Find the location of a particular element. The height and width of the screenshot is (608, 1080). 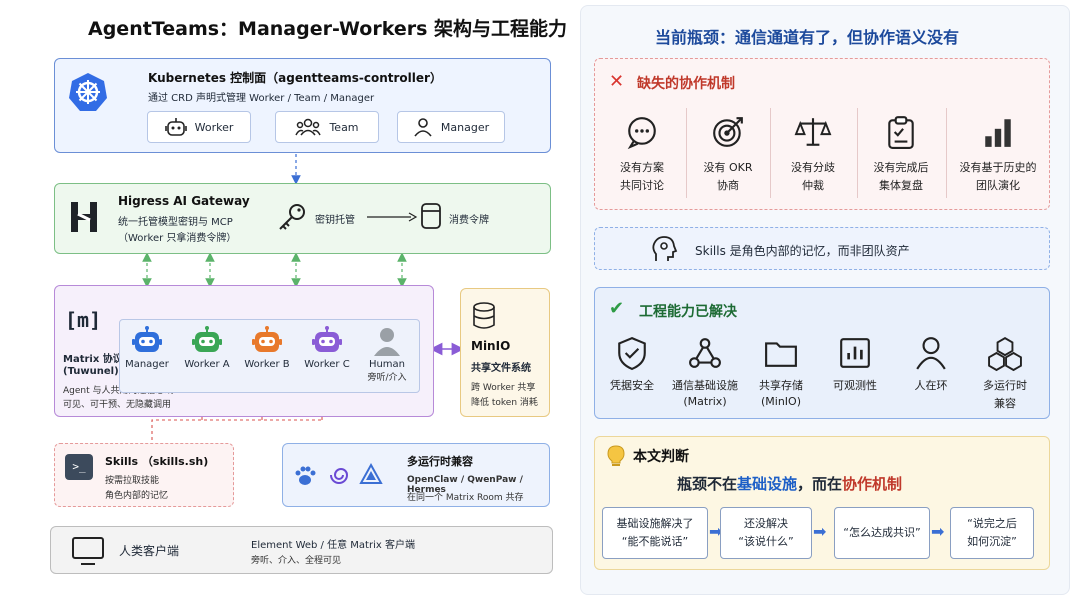

storage-icon is located at coordinates (484, 315).